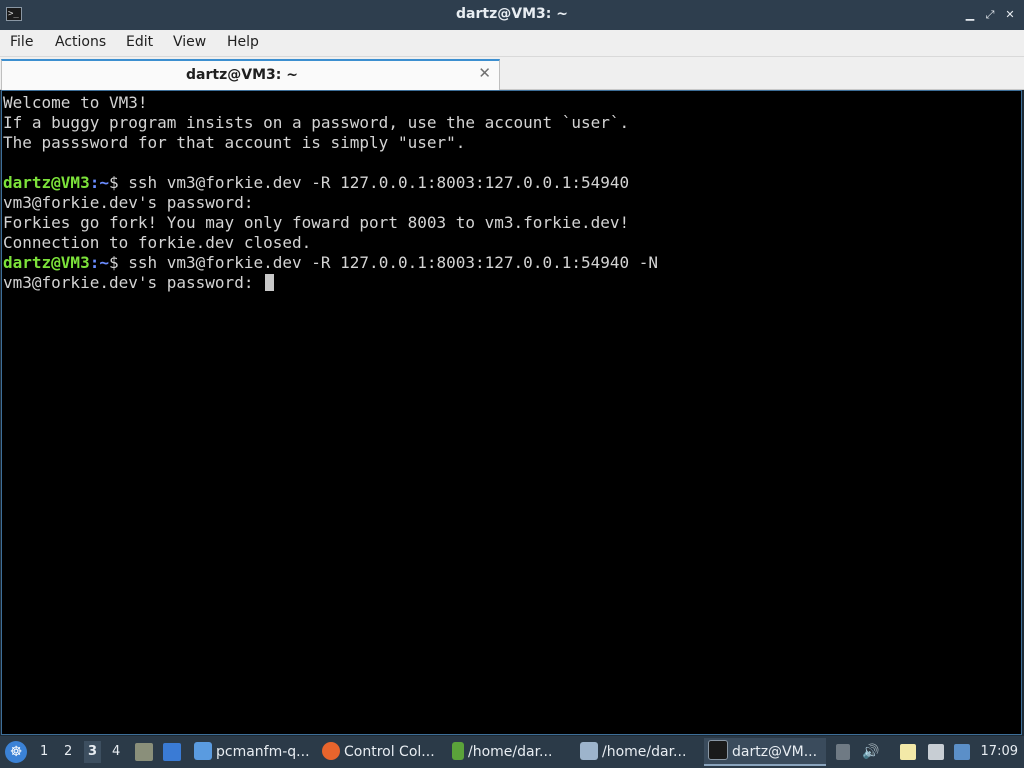 The width and height of the screenshot is (1024, 768). What do you see at coordinates (589, 751) in the screenshot?
I see `feather-icon` at bounding box center [589, 751].